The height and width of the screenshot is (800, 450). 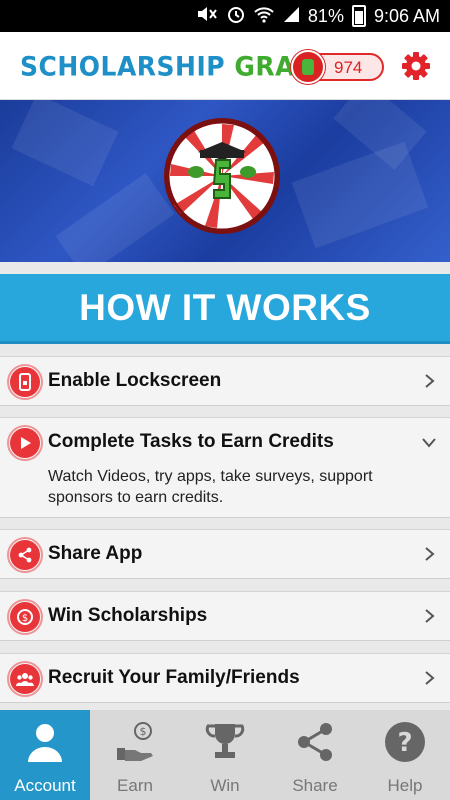 I want to click on tab-label: Earn, so click(x=135, y=785).